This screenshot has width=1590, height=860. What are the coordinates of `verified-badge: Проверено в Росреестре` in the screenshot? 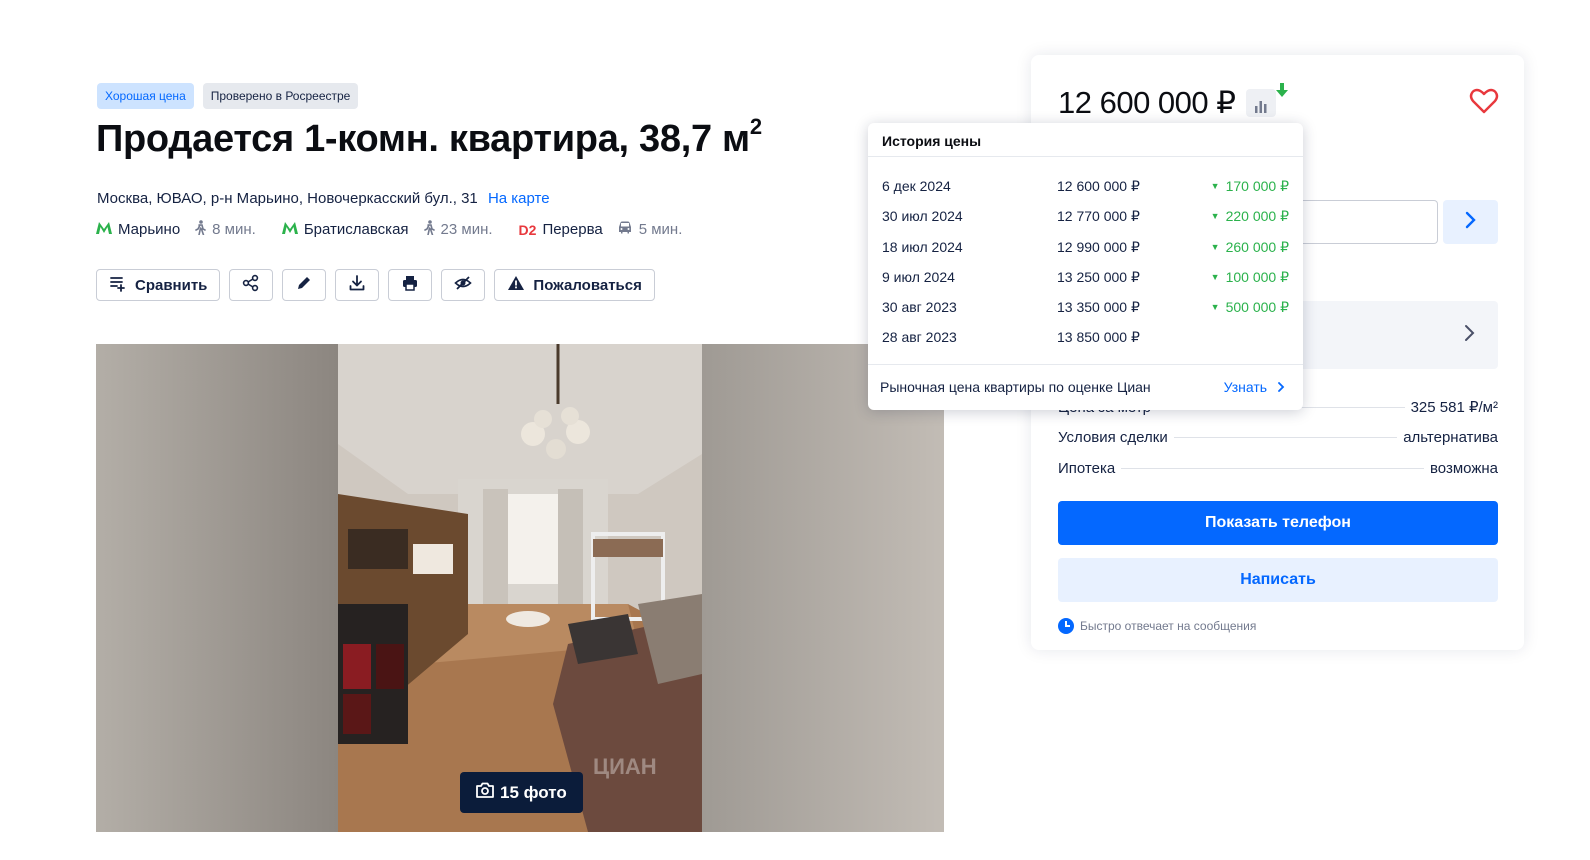 It's located at (280, 96).